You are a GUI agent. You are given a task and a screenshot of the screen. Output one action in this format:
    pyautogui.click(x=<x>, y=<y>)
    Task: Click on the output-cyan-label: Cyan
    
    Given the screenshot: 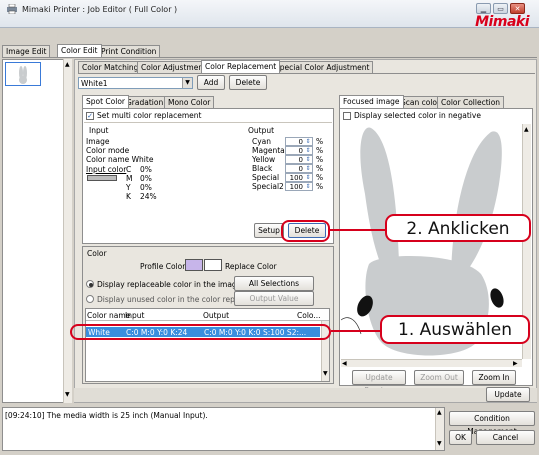 What is the action you would take?
    pyautogui.click(x=262, y=141)
    